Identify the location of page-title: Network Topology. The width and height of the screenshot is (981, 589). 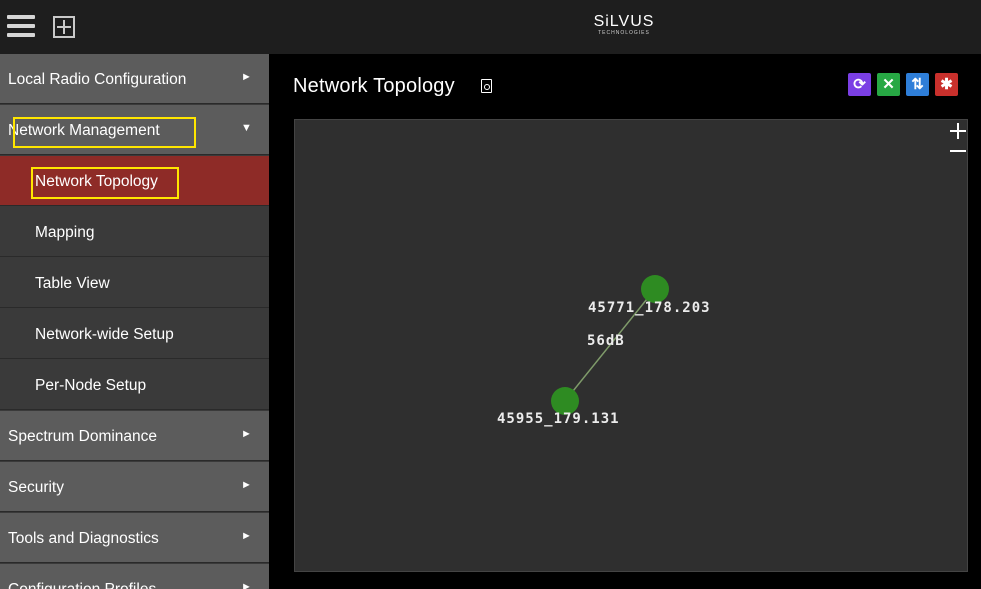
(374, 86).